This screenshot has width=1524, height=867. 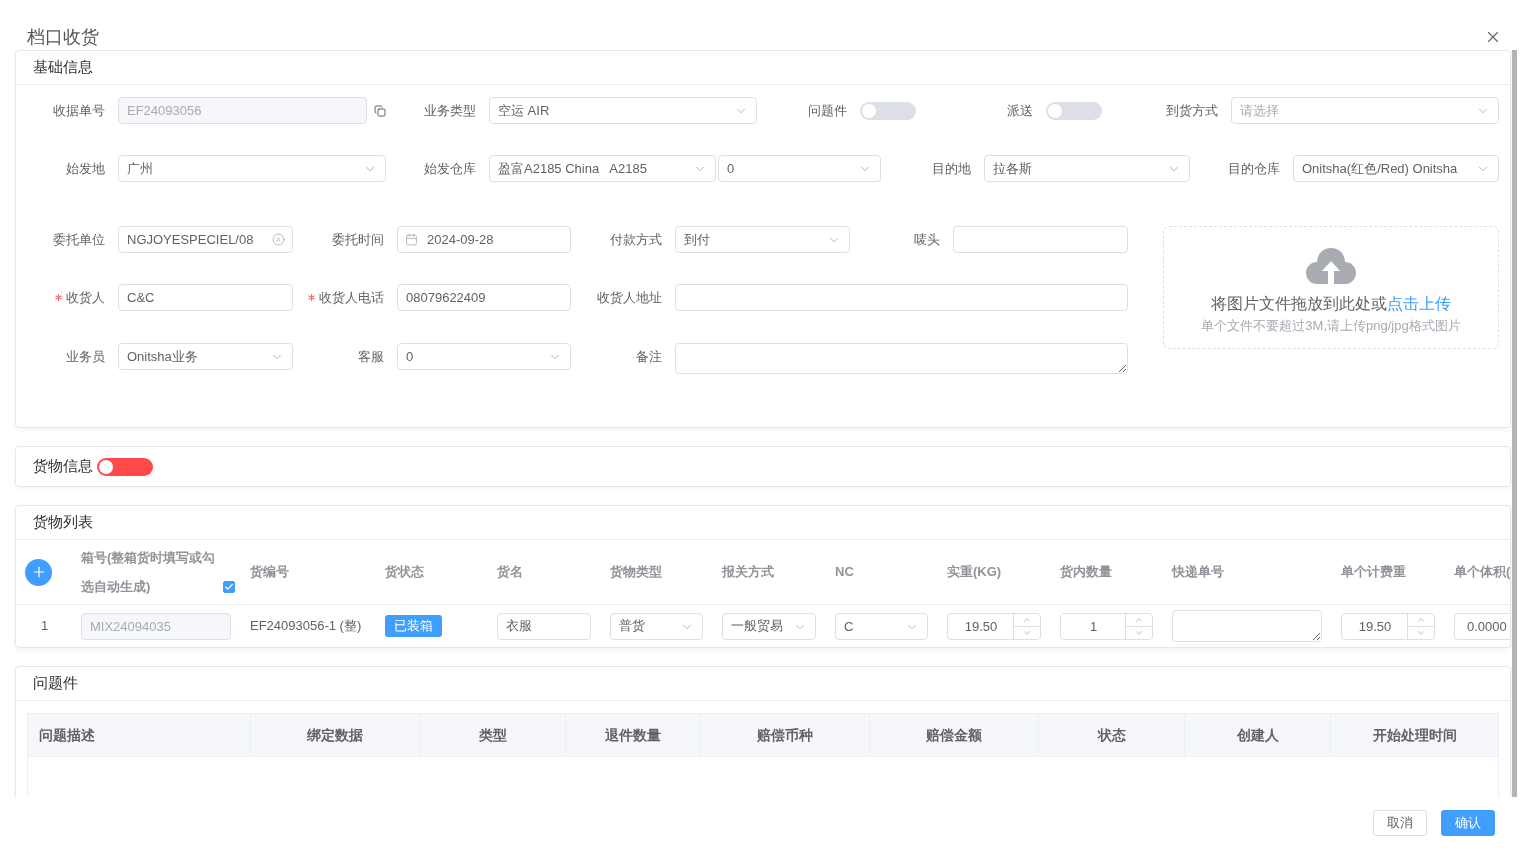 I want to click on select-field: 广州, so click(x=252, y=168).